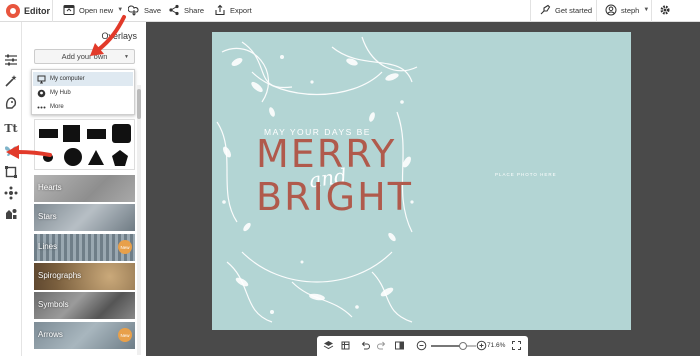 Image resolution: width=700 pixels, height=356 pixels. What do you see at coordinates (574, 10) in the screenshot?
I see `get-started-label: Get started` at bounding box center [574, 10].